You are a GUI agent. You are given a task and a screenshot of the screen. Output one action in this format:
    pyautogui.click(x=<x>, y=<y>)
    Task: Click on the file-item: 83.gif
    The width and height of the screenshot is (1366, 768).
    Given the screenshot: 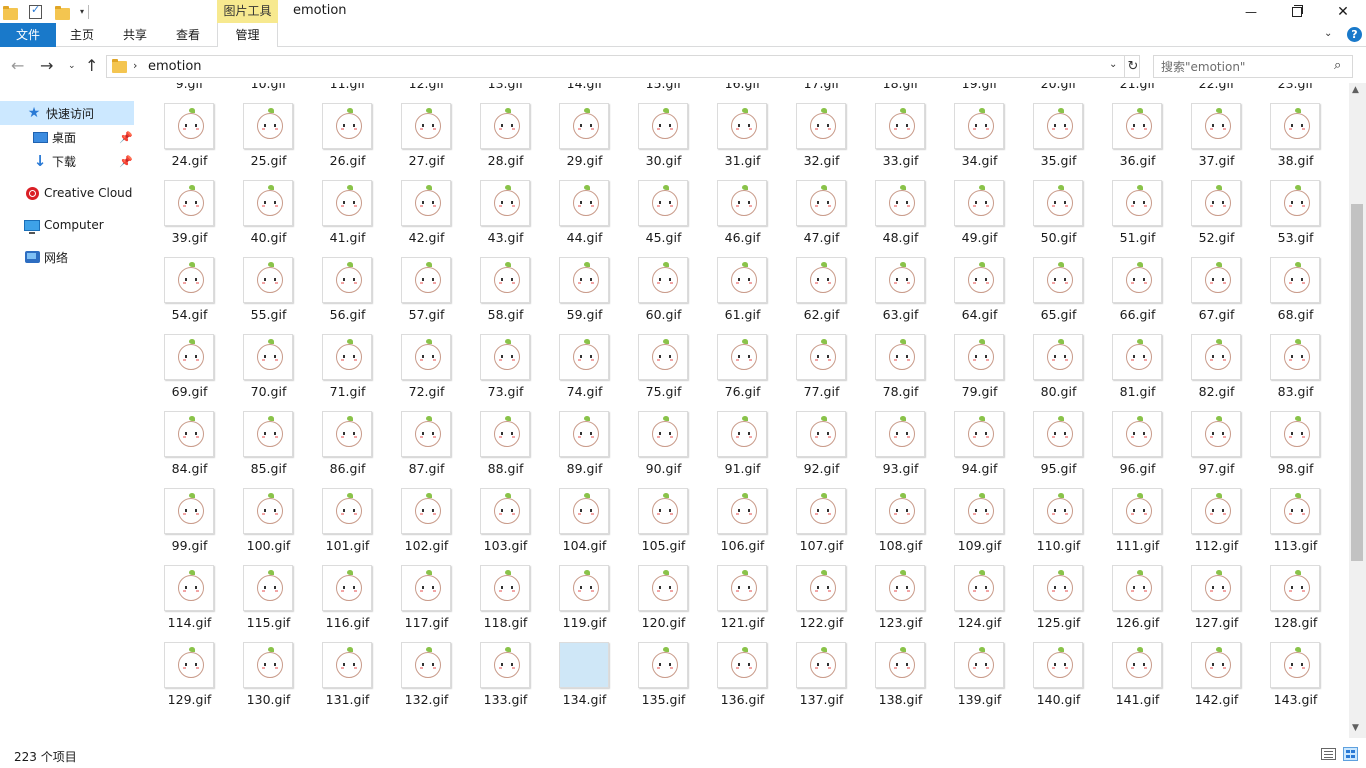 What is the action you would take?
    pyautogui.click(x=1295, y=372)
    